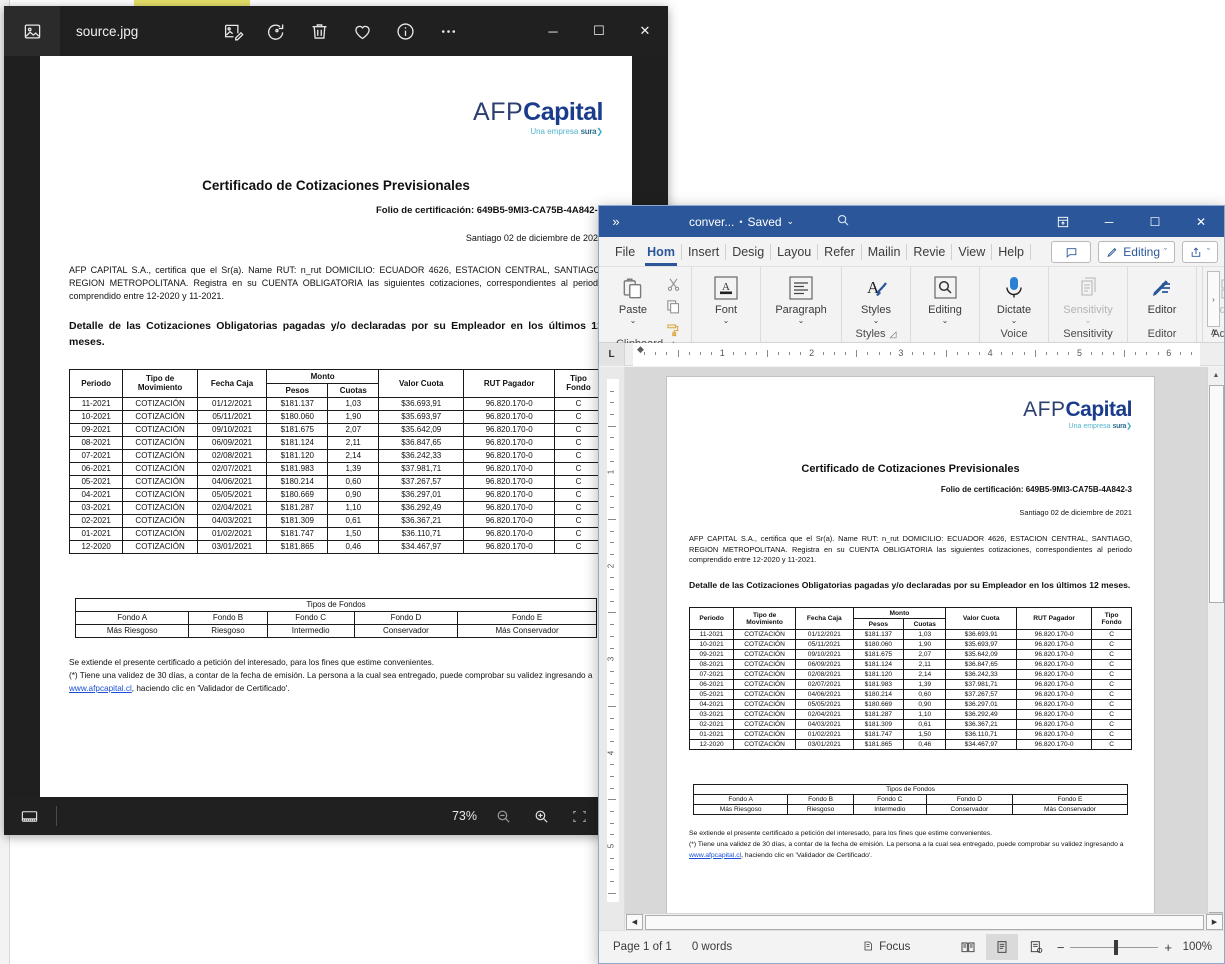  What do you see at coordinates (1168, 947) in the screenshot?
I see `zoom-in-button: +` at bounding box center [1168, 947].